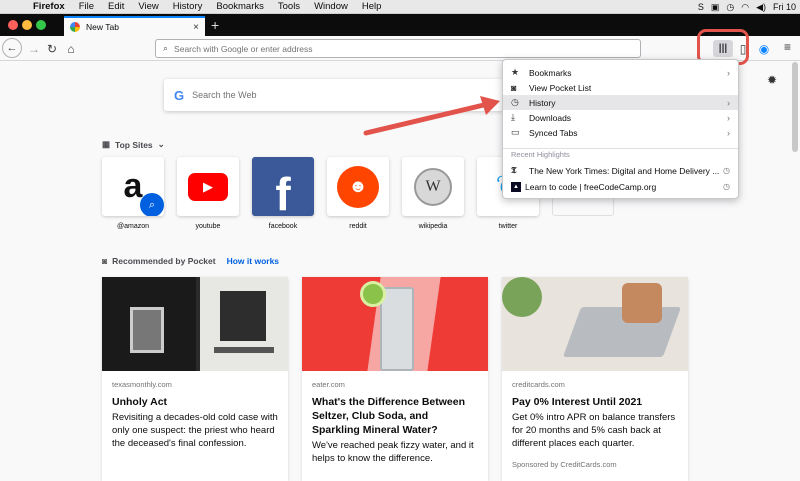 The height and width of the screenshot is (481, 800). I want to click on top-site-amazon: a ⌕ @amazon, so click(133, 193).